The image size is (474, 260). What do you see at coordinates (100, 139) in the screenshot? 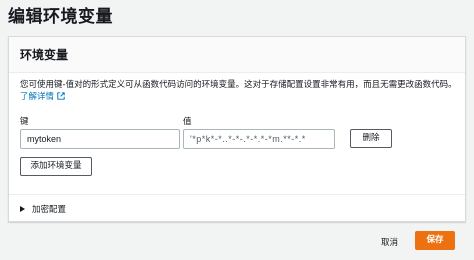
I see `key-input: mytoken` at bounding box center [100, 139].